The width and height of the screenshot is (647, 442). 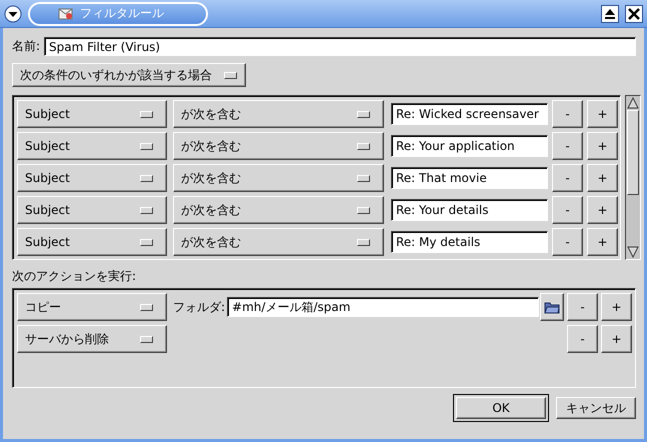 What do you see at coordinates (596, 408) in the screenshot?
I see `dialog-button: キャンセル` at bounding box center [596, 408].